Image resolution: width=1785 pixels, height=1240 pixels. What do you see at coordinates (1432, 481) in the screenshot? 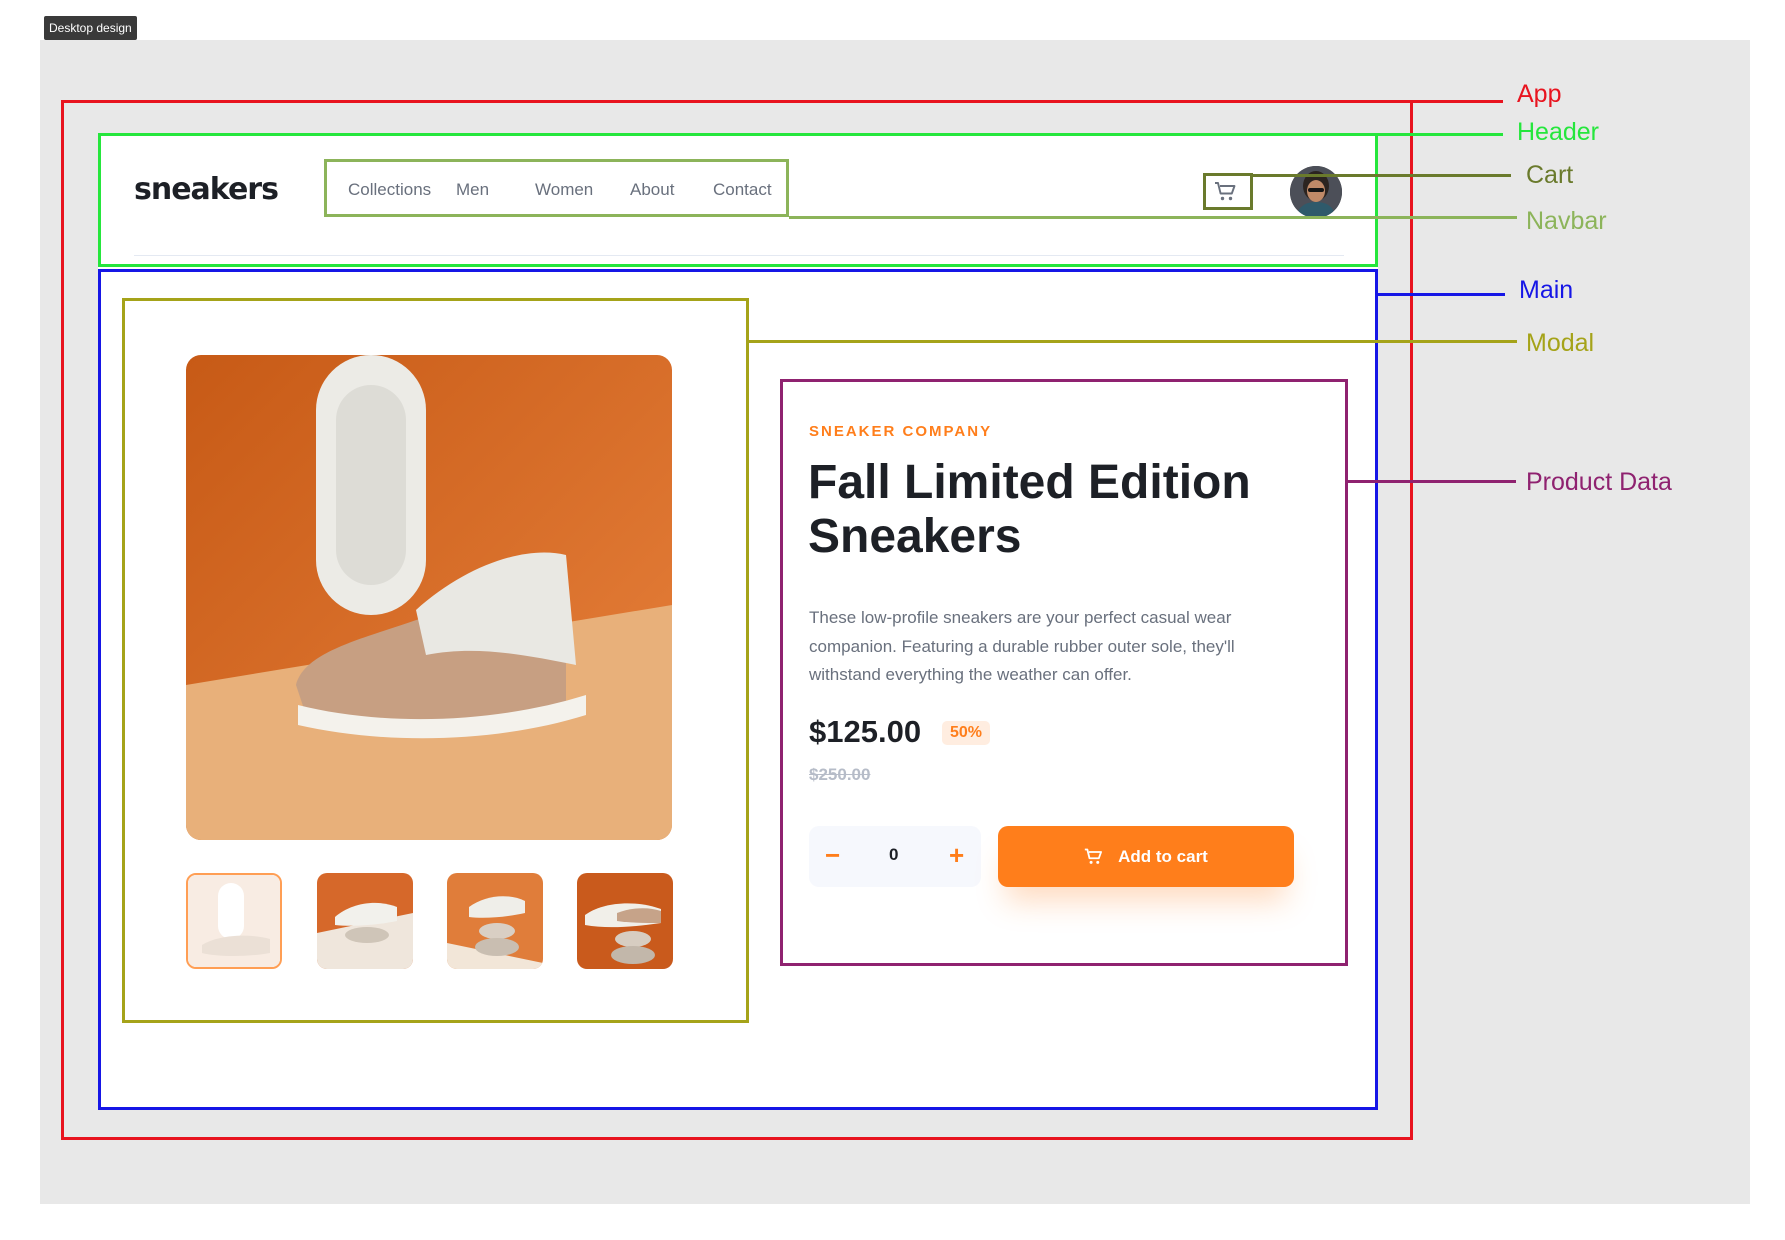
I see `leader-line-product-data` at bounding box center [1432, 481].